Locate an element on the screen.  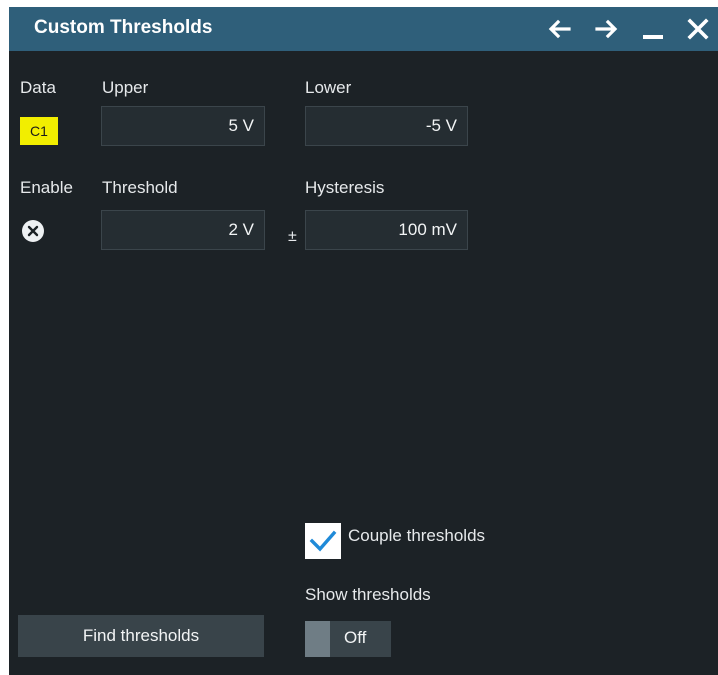
upper-label: Upper is located at coordinates (125, 87).